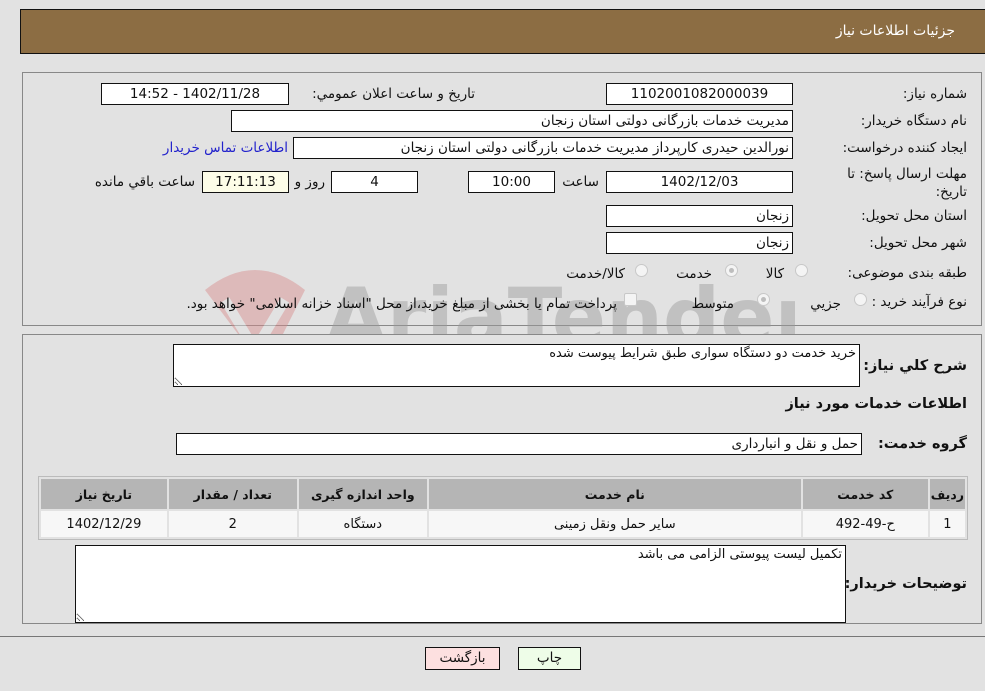 Image resolution: width=985 pixels, height=691 pixels. I want to click on deadline-label: مهلت ارسال پاسخ: تا تاریخ:, so click(907, 183).